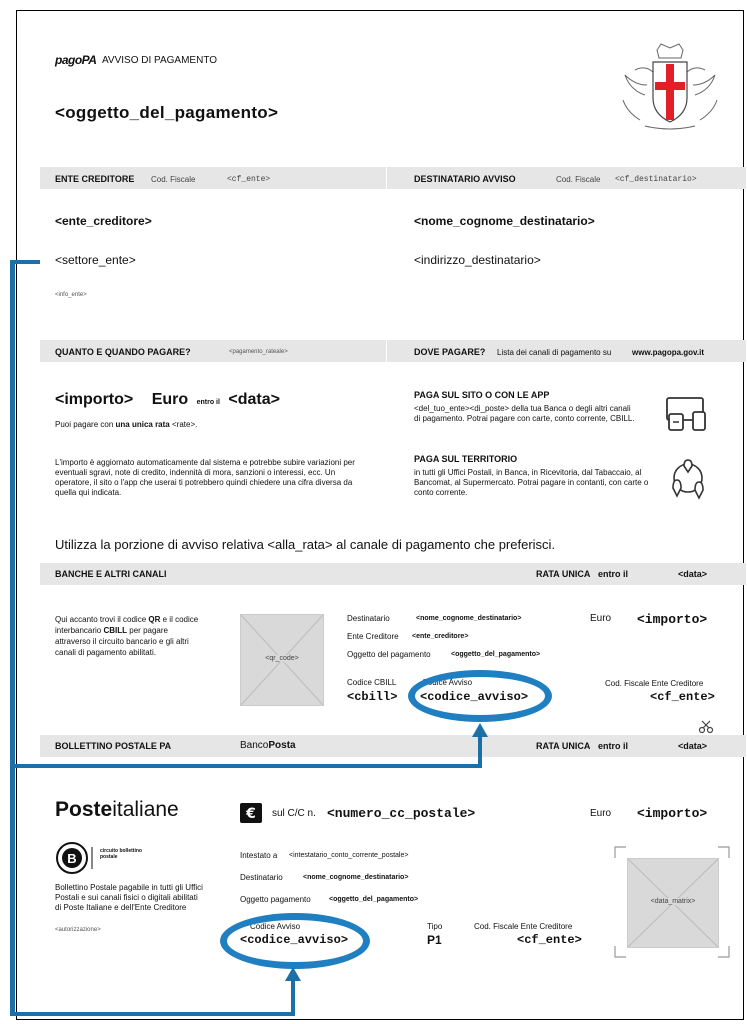  I want to click on bank-recipient-label: Destinatario, so click(368, 618).